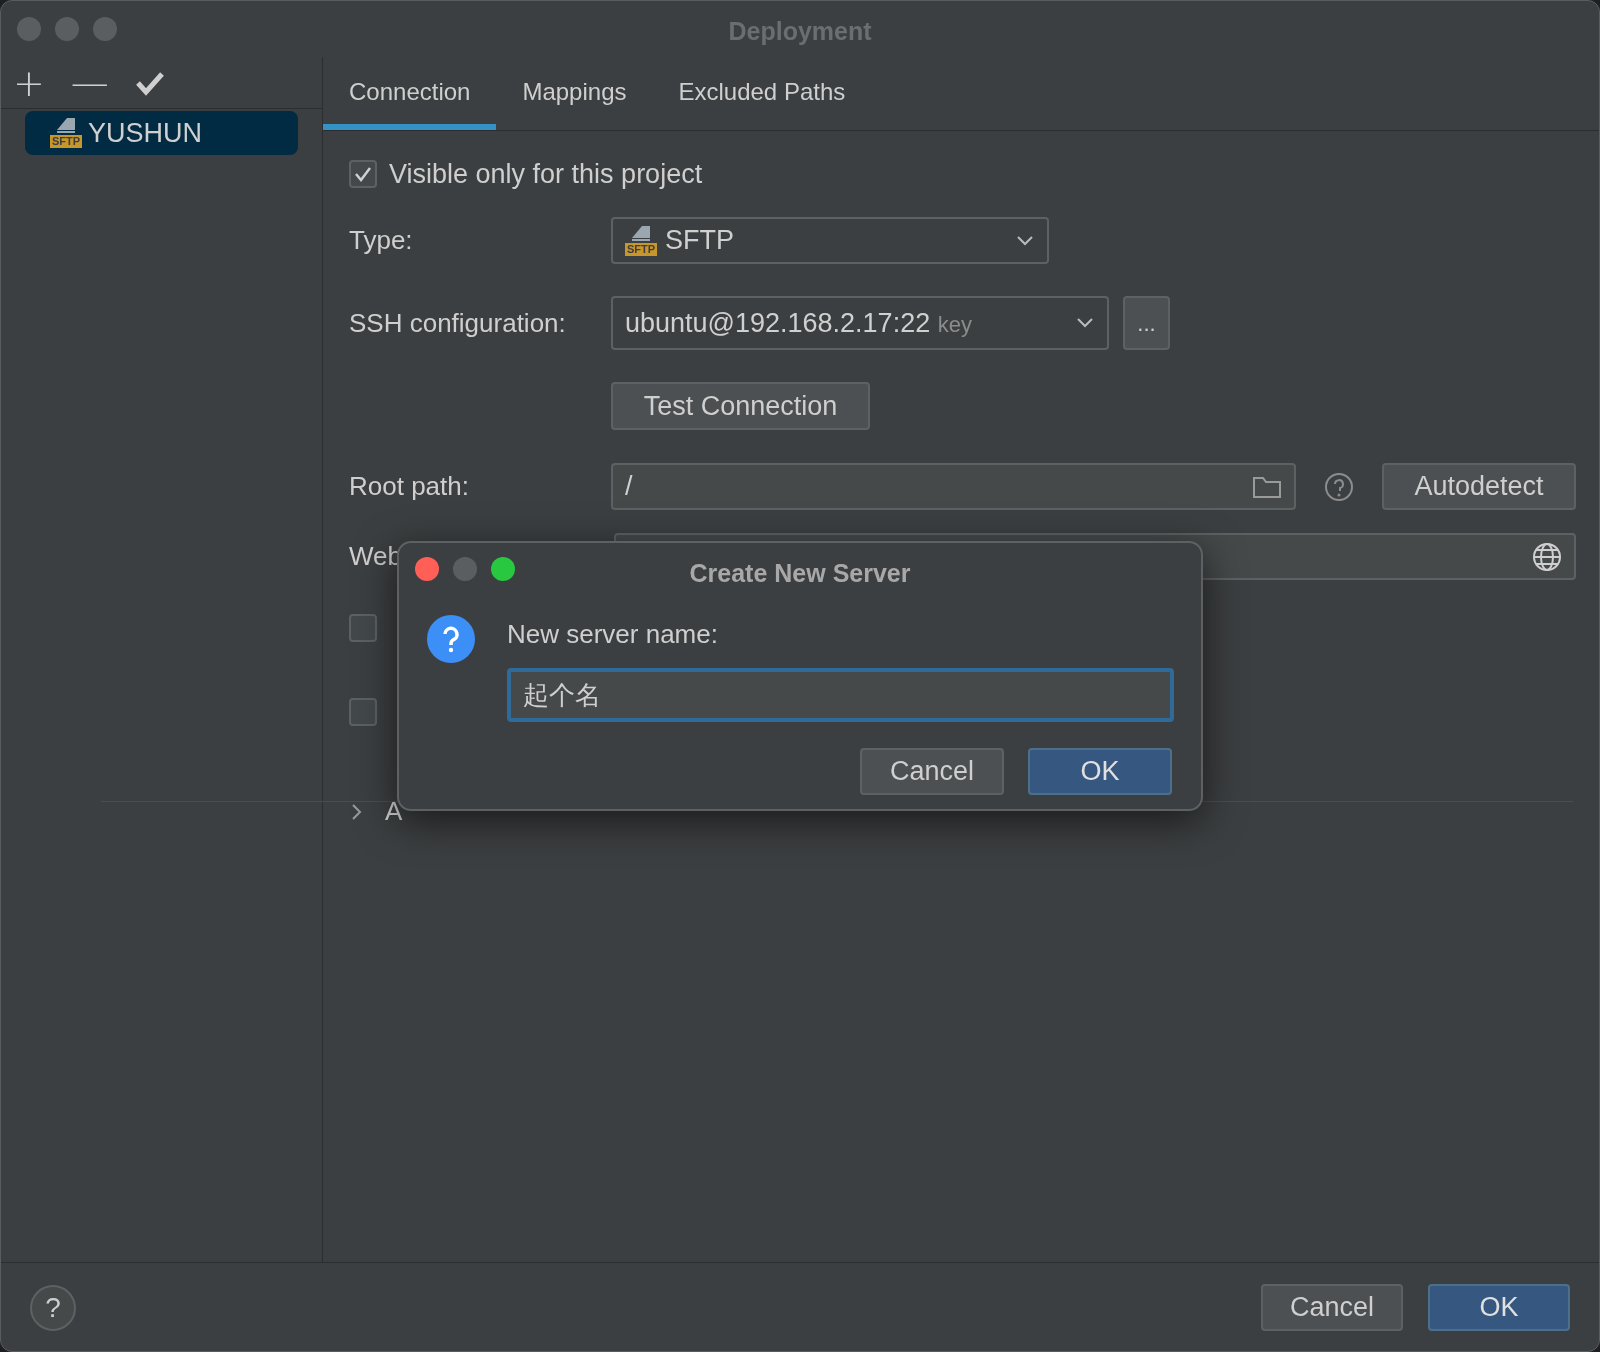 Image resolution: width=1600 pixels, height=1352 pixels. Describe the element at coordinates (458, 323) in the screenshot. I see `field-label: SSH configuration:` at that location.